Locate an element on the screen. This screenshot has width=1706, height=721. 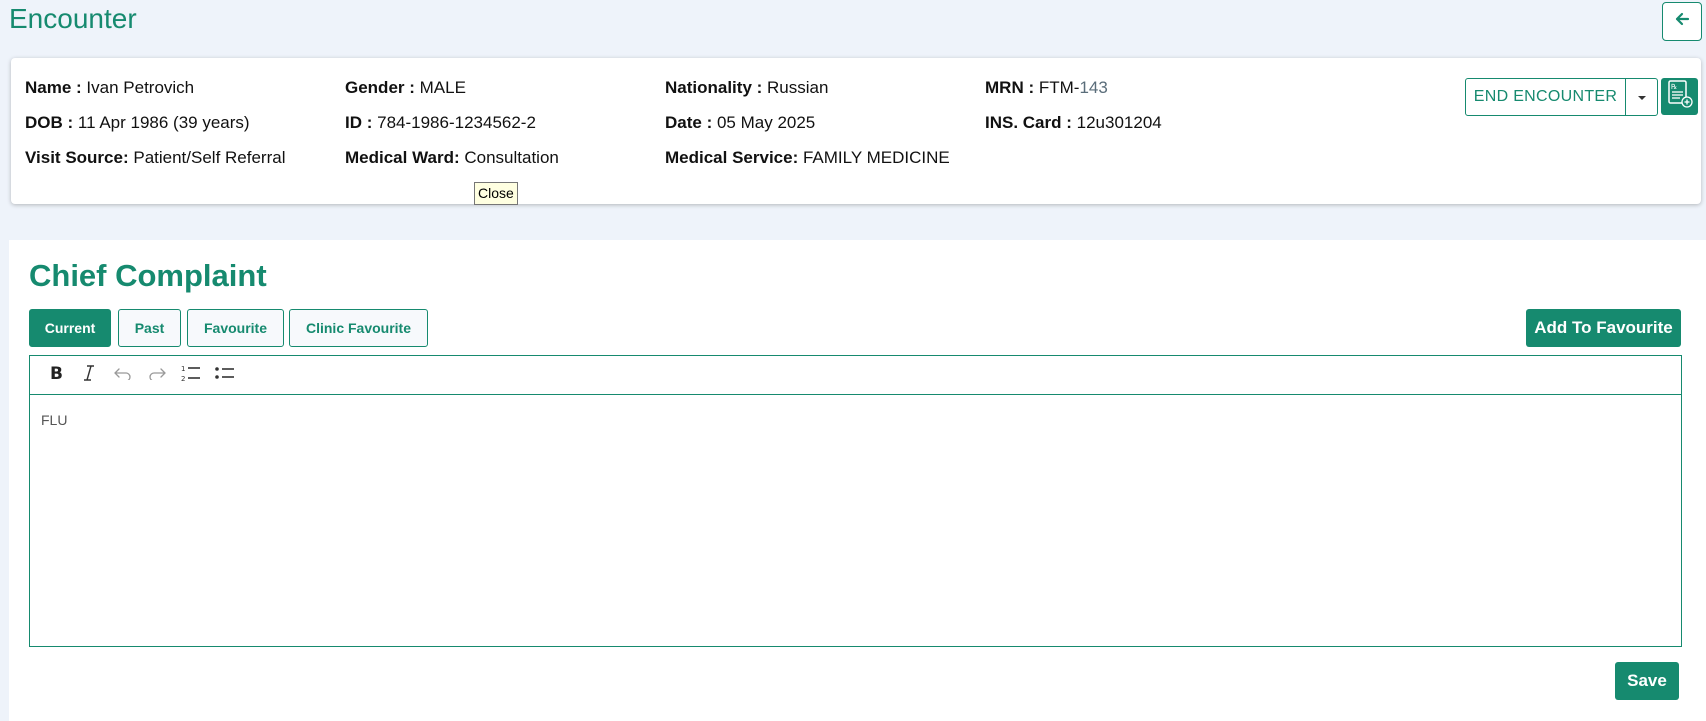
editor-toolbar: B 12 is located at coordinates (855, 375).